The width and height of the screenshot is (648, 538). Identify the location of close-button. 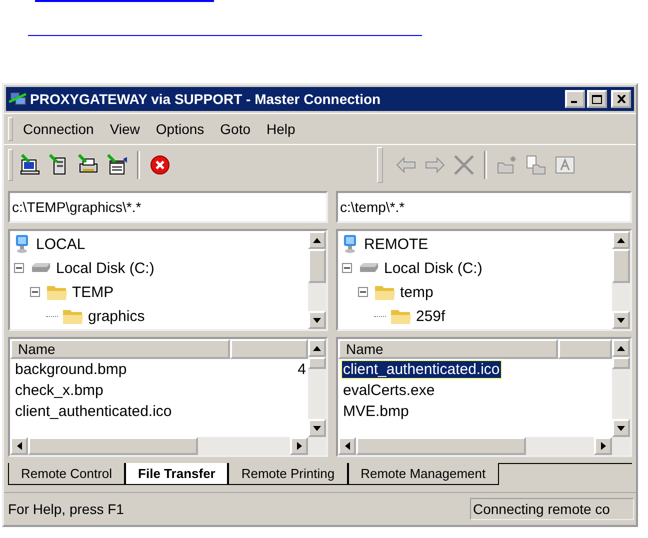
(621, 99).